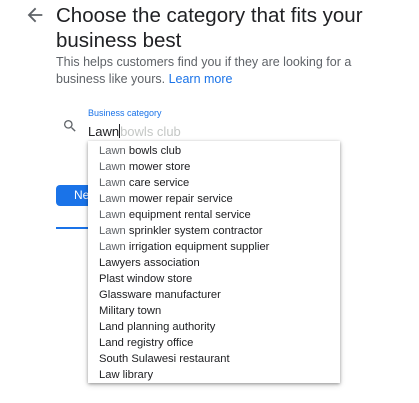 This screenshot has width=419, height=403. What do you see at coordinates (214, 311) in the screenshot?
I see `suggestion-option: Military town` at bounding box center [214, 311].